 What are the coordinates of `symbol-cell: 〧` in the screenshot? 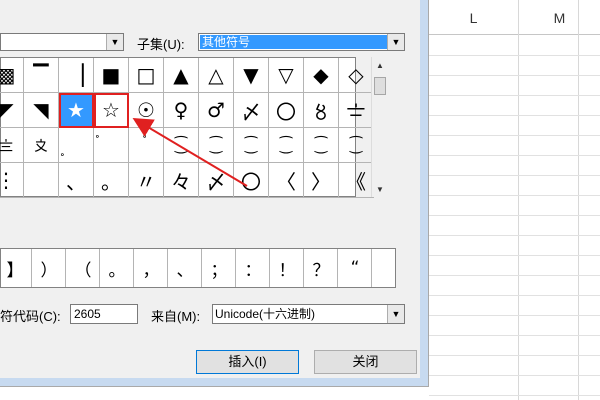 It's located at (356, 110).